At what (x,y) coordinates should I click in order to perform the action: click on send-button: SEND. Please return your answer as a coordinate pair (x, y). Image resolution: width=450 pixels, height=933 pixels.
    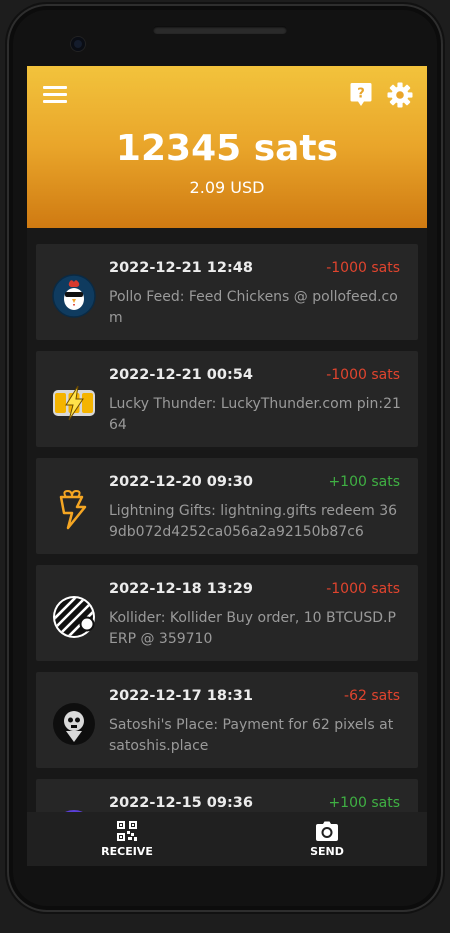
    Looking at the image, I should click on (327, 839).